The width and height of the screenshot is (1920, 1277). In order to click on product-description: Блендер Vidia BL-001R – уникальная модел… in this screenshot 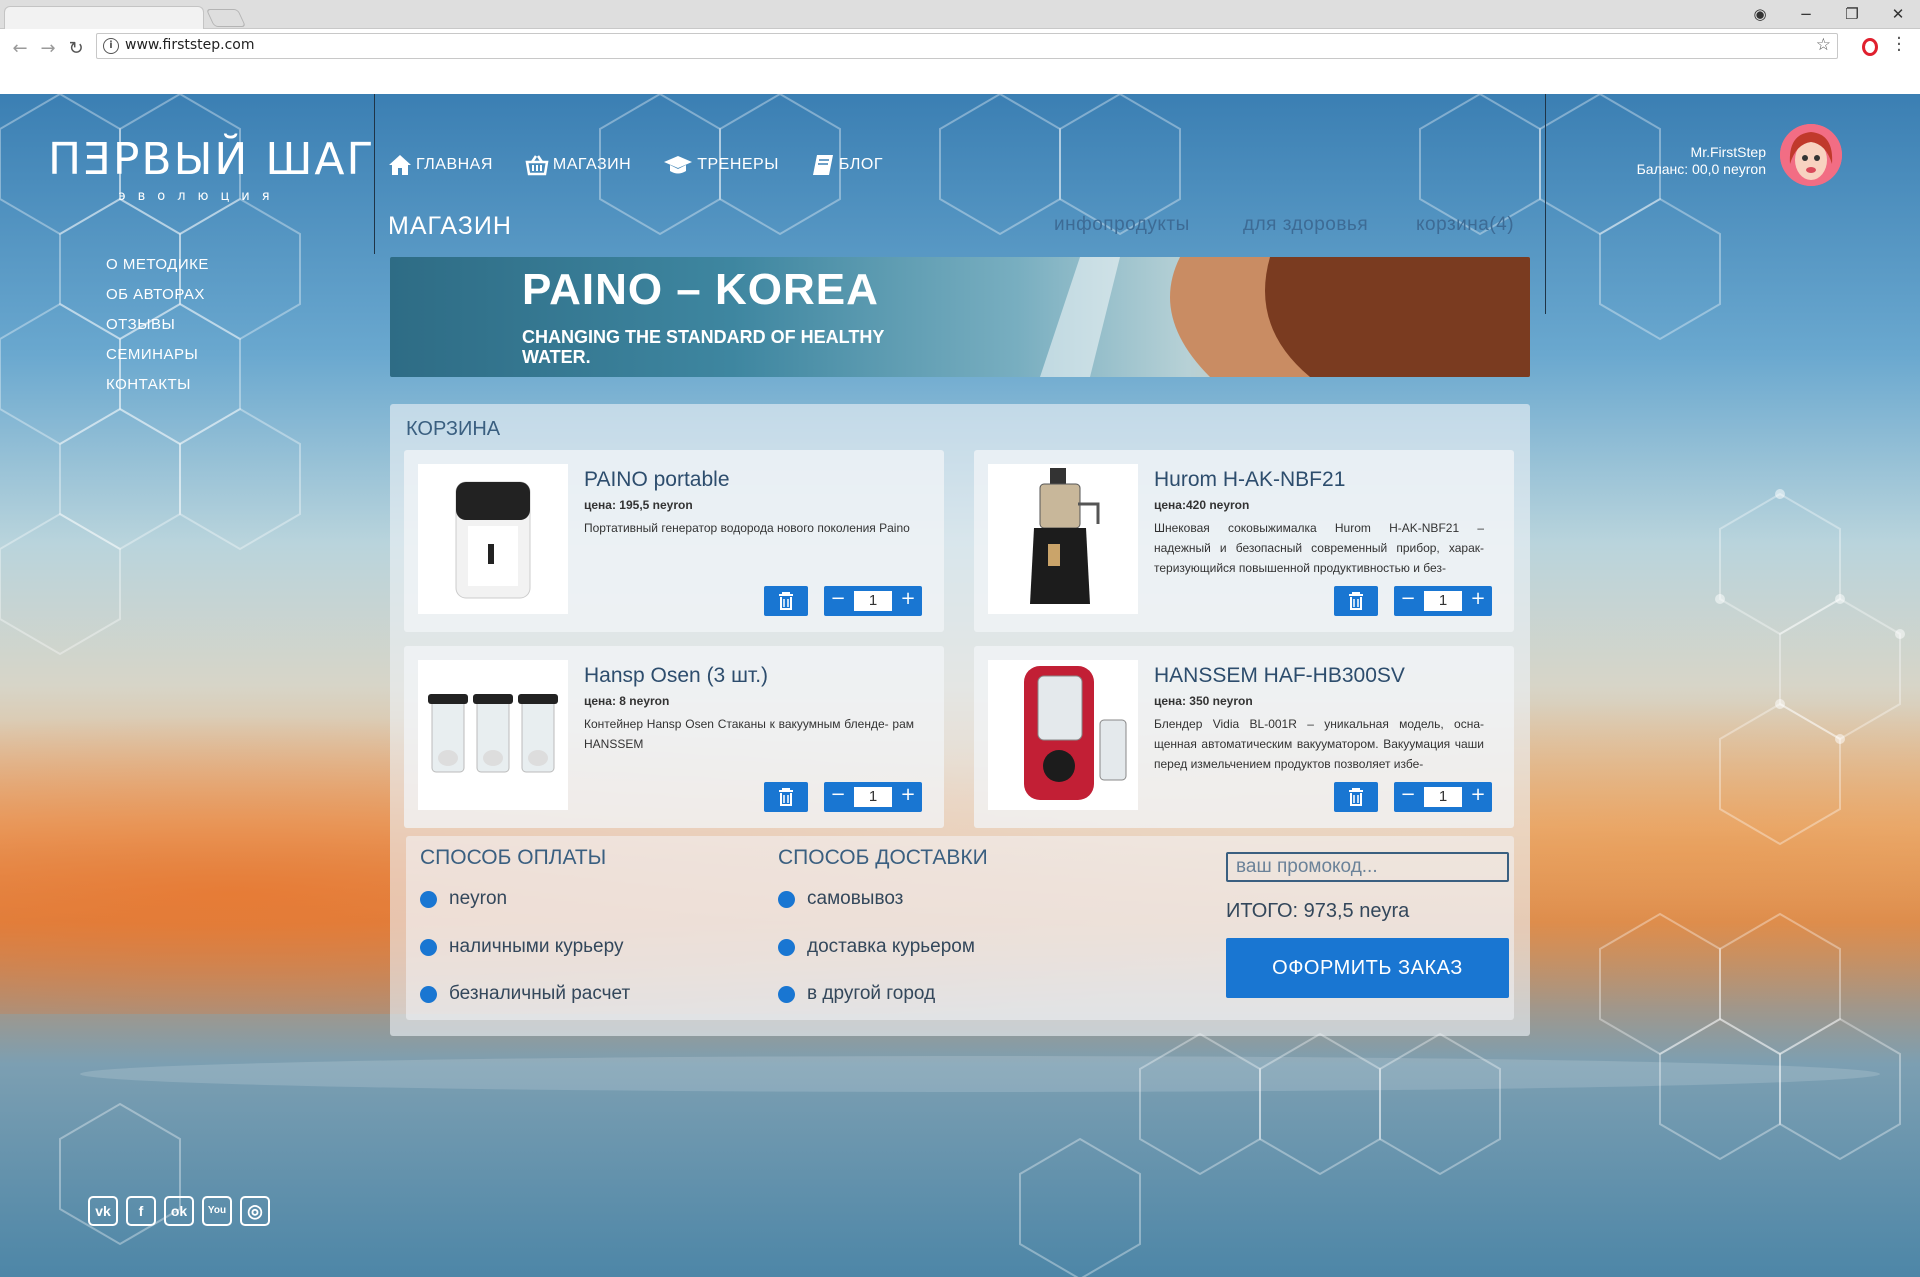, I will do `click(1319, 744)`.